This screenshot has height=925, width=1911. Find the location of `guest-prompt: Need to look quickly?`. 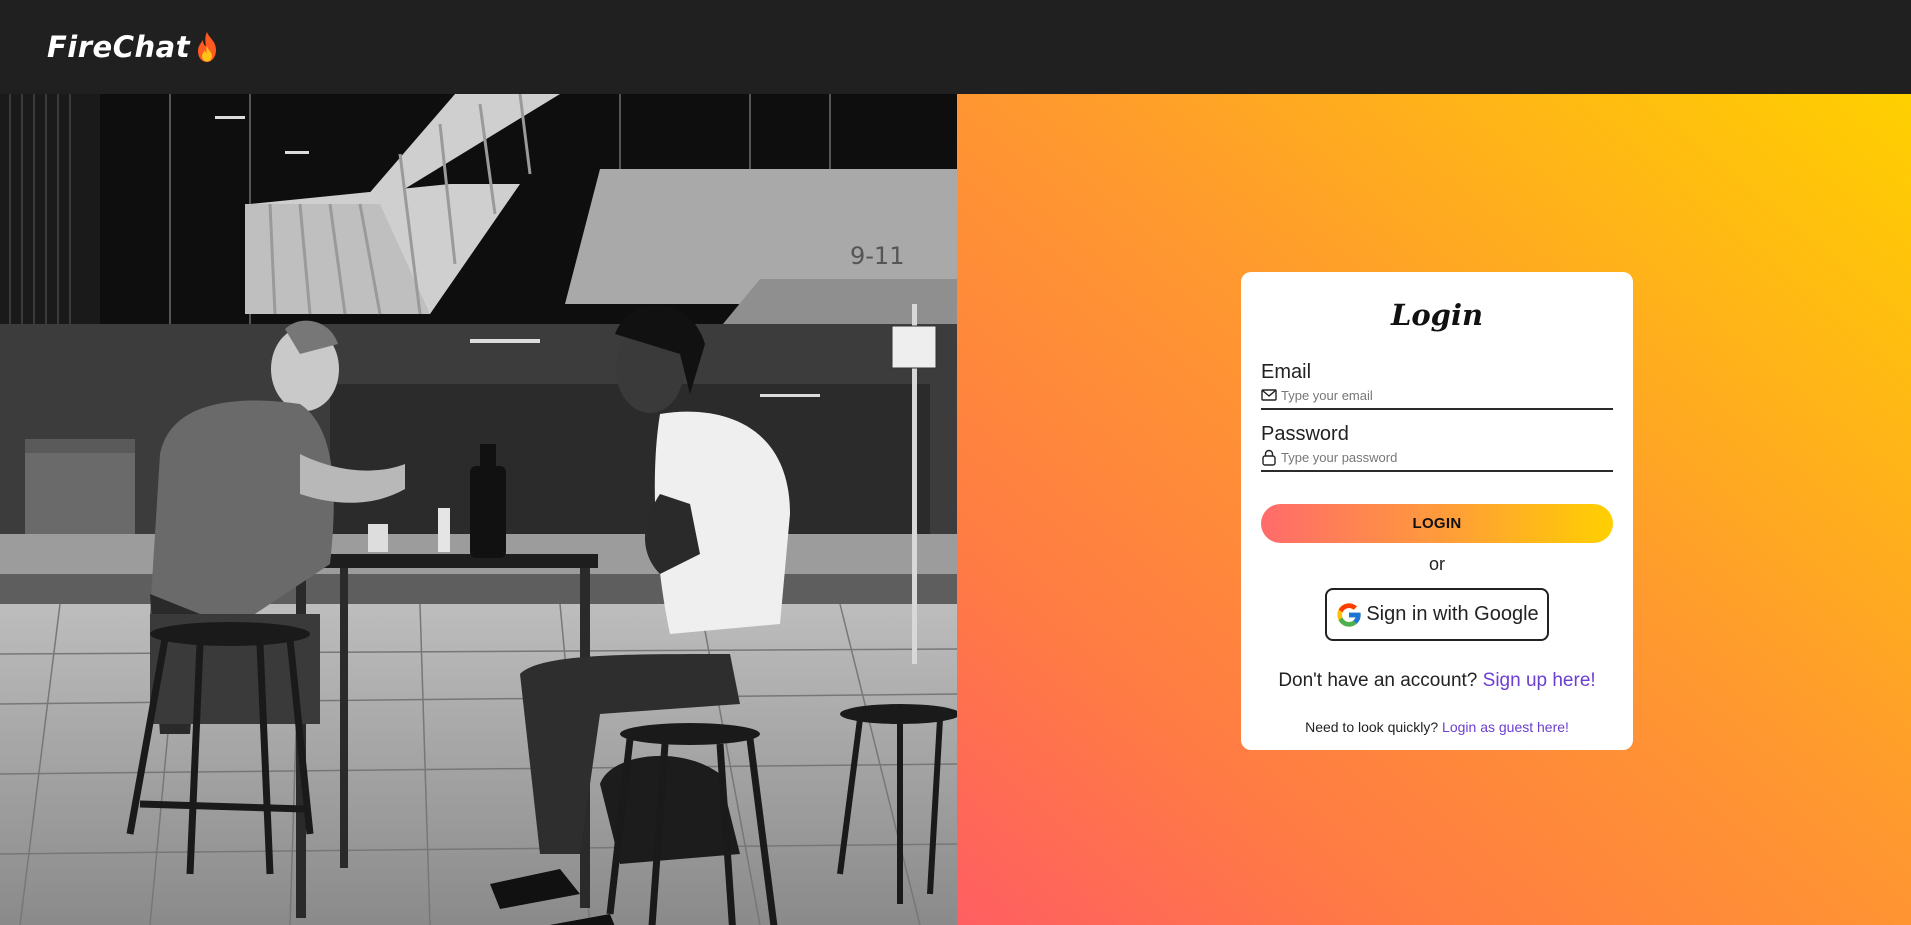

guest-prompt: Need to look quickly? is located at coordinates (1372, 727).